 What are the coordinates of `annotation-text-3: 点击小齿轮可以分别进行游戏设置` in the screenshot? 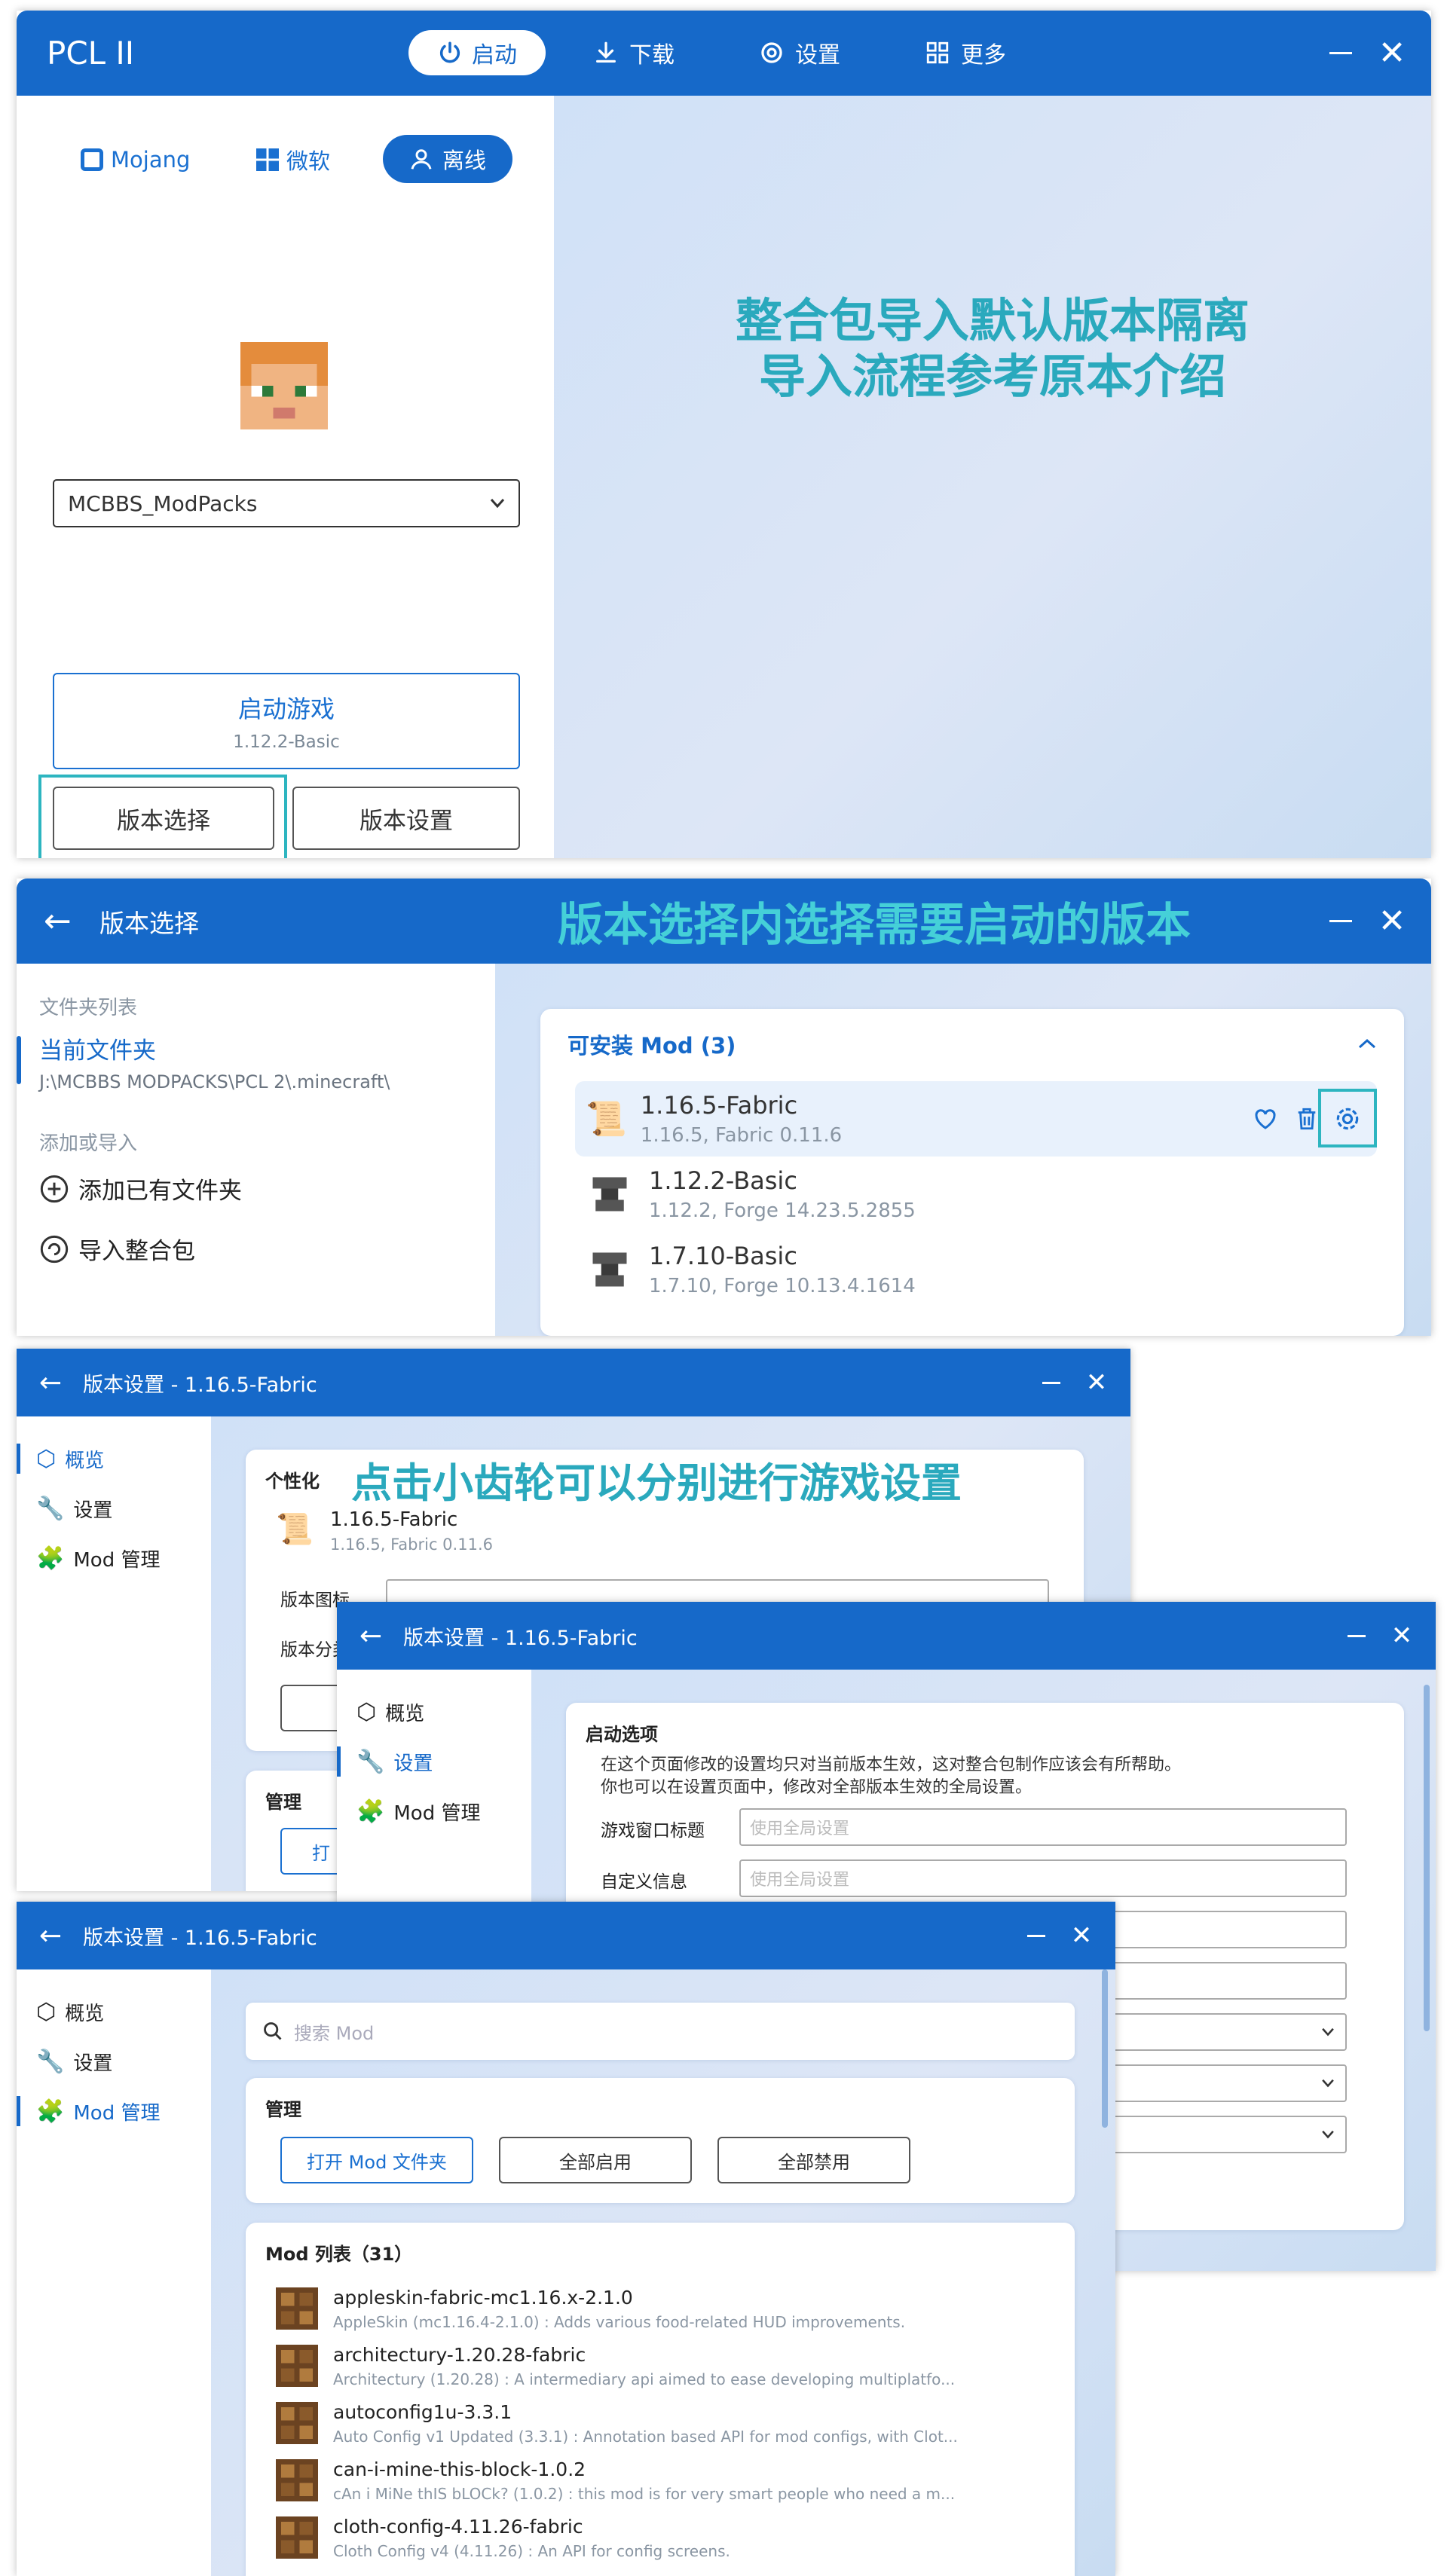 It's located at (656, 1483).